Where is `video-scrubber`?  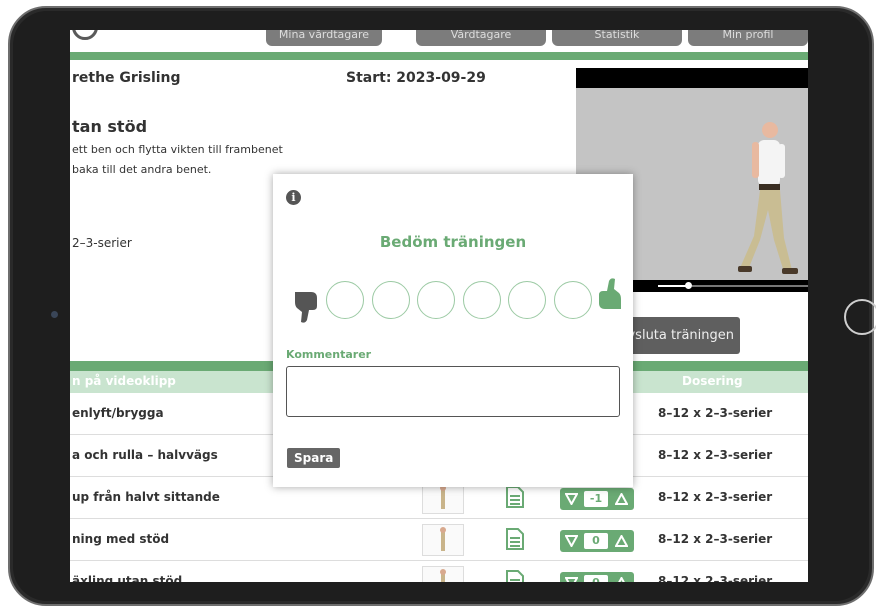 video-scrubber is located at coordinates (688, 285).